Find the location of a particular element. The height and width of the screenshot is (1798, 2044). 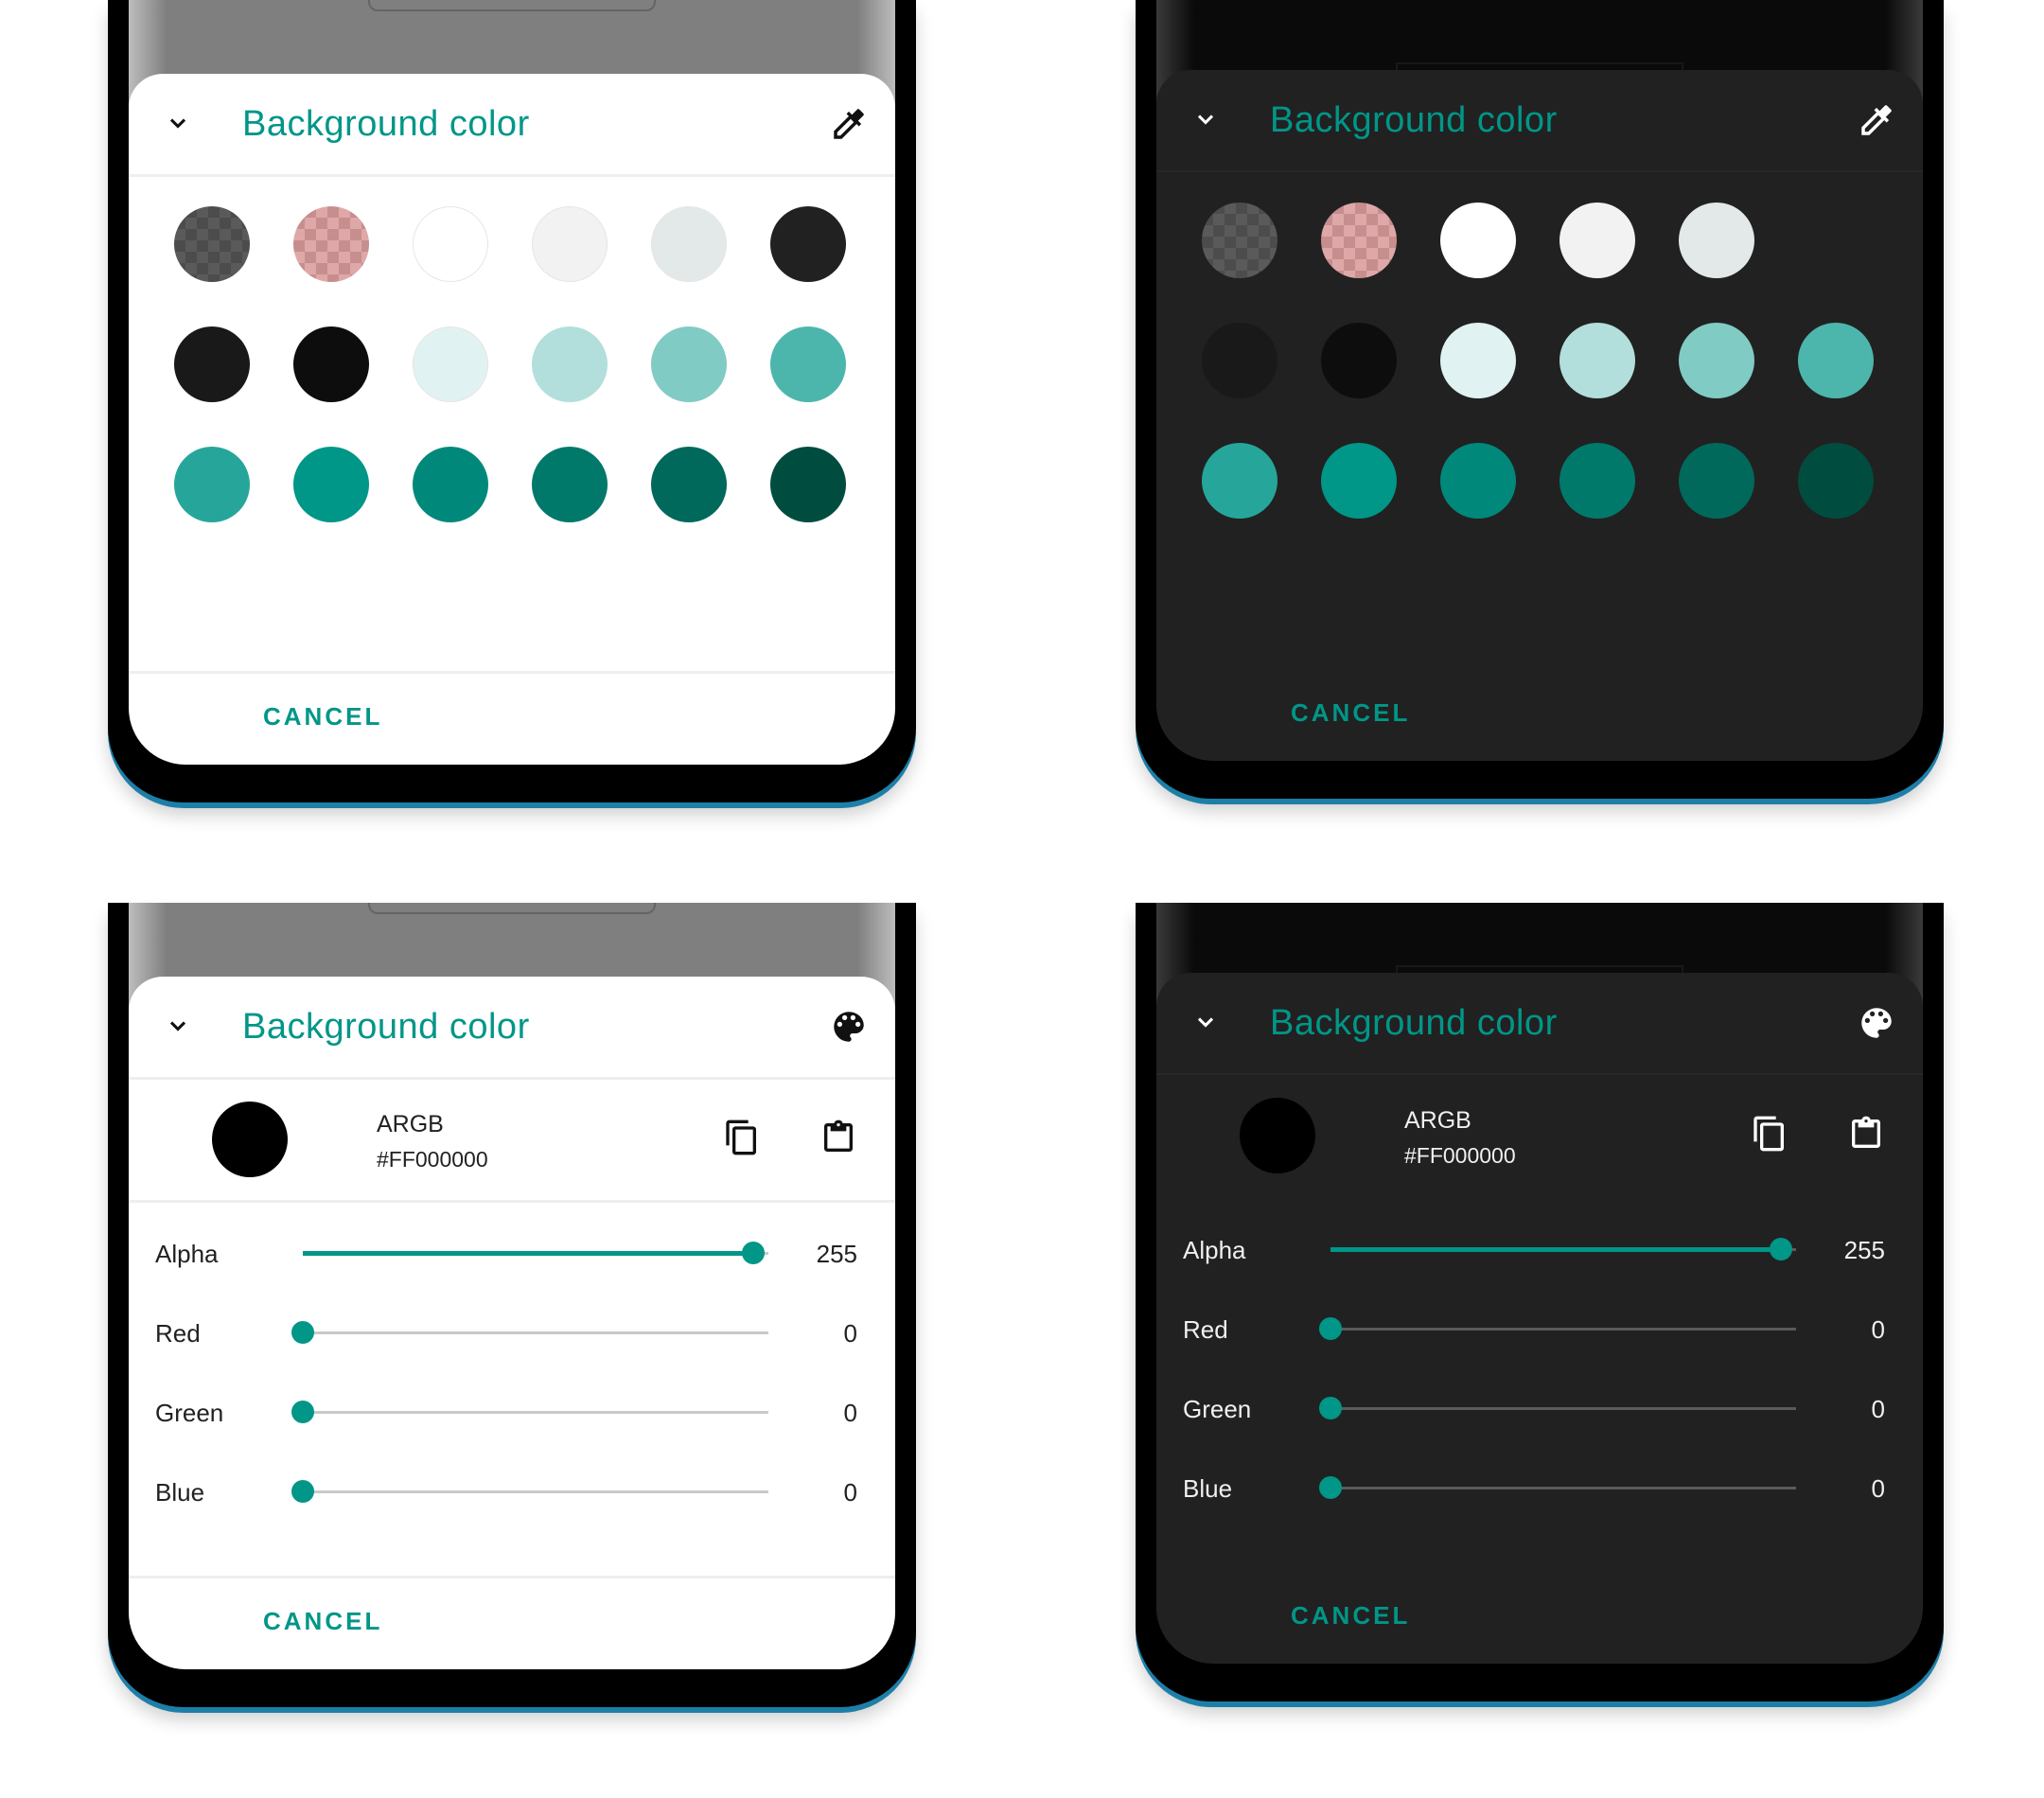

swatch-grid is located at coordinates (512, 361).